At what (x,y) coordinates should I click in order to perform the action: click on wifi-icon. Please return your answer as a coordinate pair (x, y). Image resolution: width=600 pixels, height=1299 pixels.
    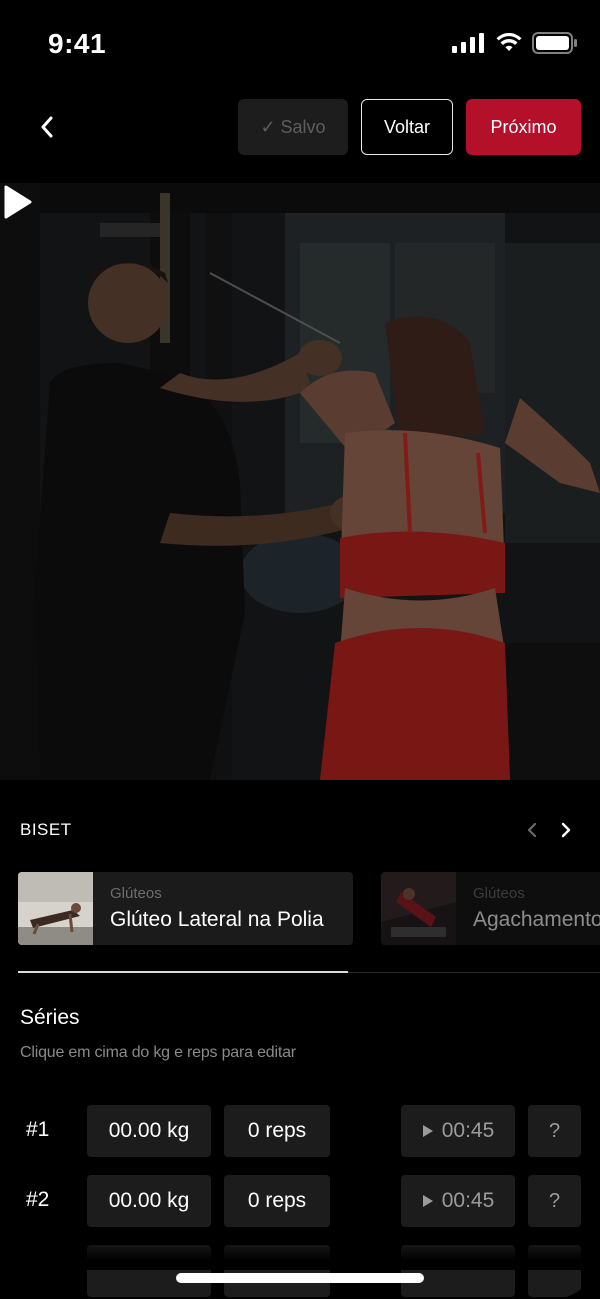
    Looking at the image, I should click on (509, 42).